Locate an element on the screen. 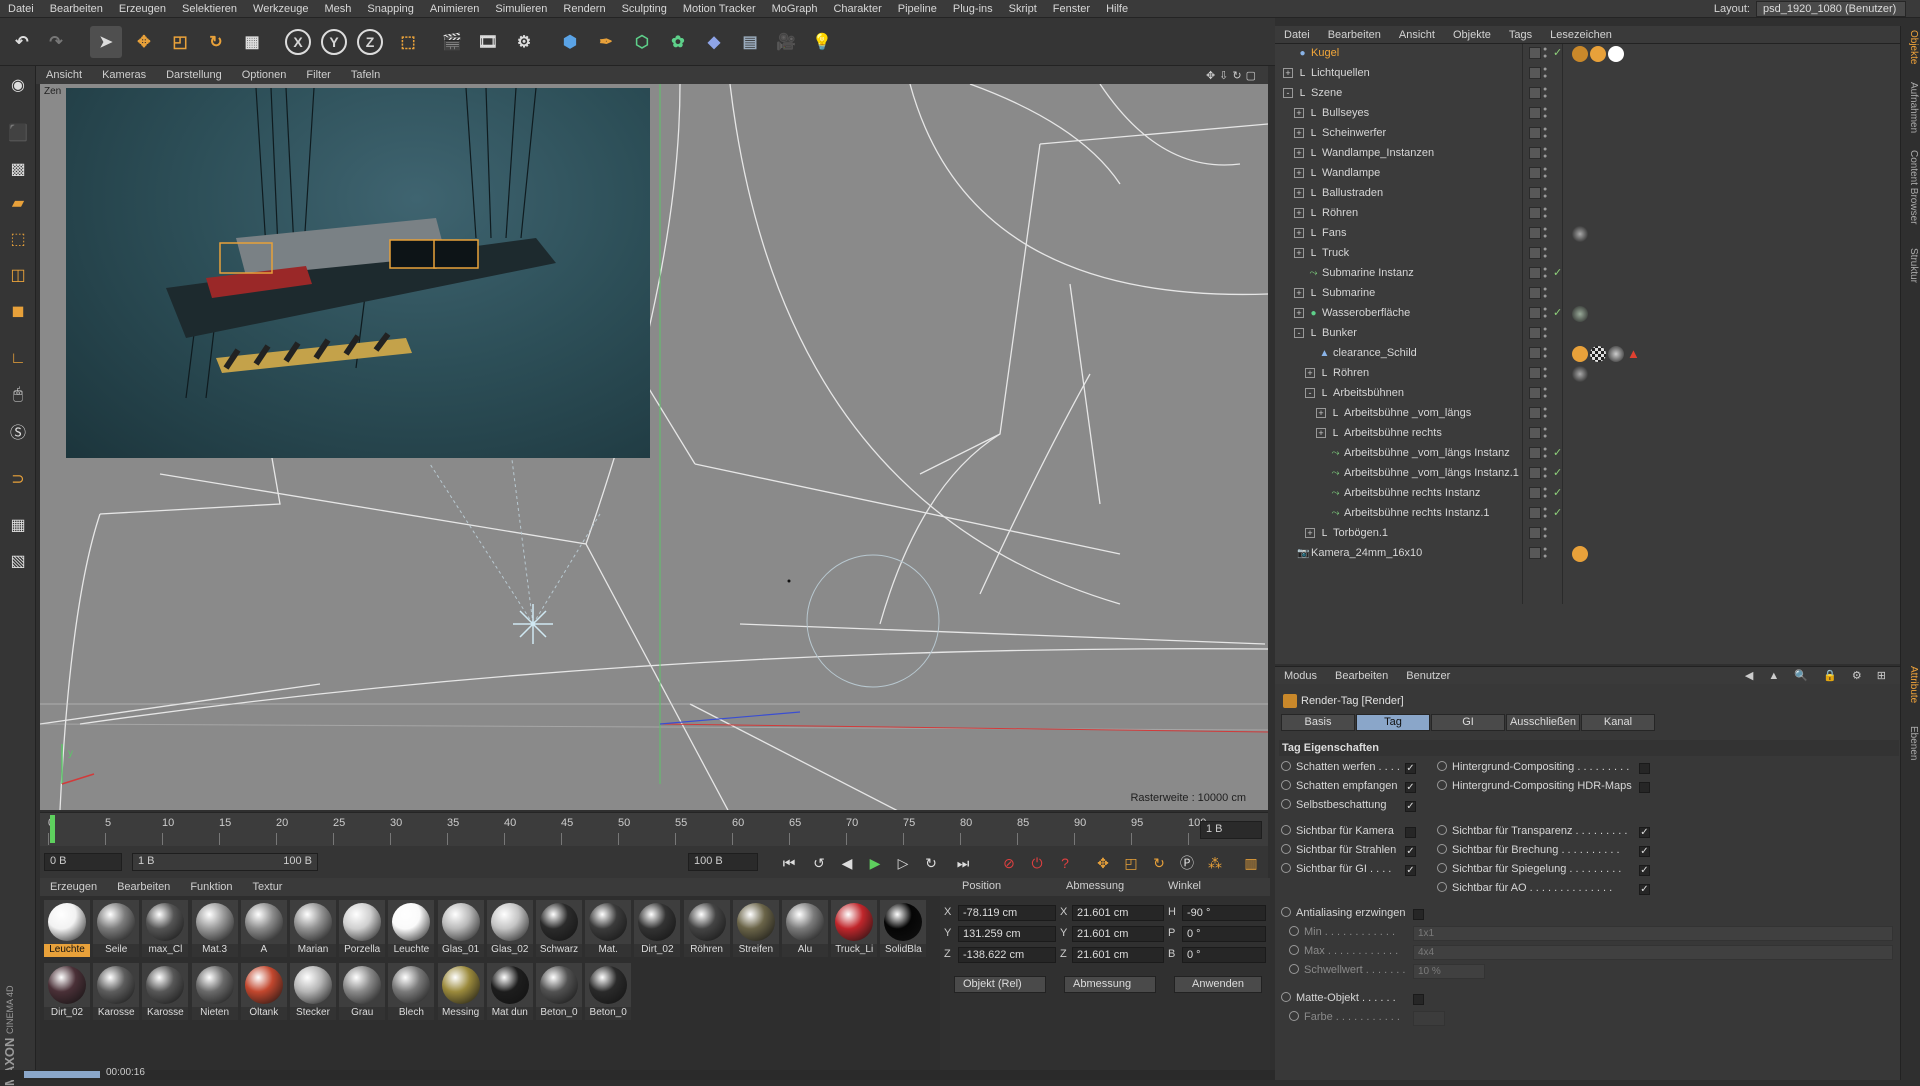 This screenshot has width=1920, height=1086. menu-item-13: Charakter is located at coordinates (857, 9).